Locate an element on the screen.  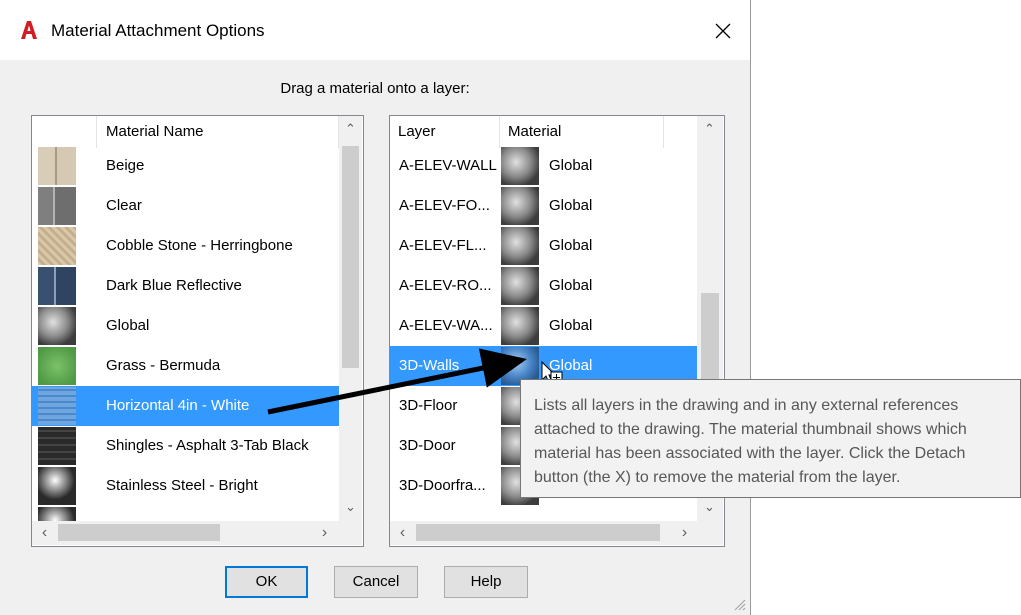
layer-name: 3D-Floor is located at coordinates (428, 405).